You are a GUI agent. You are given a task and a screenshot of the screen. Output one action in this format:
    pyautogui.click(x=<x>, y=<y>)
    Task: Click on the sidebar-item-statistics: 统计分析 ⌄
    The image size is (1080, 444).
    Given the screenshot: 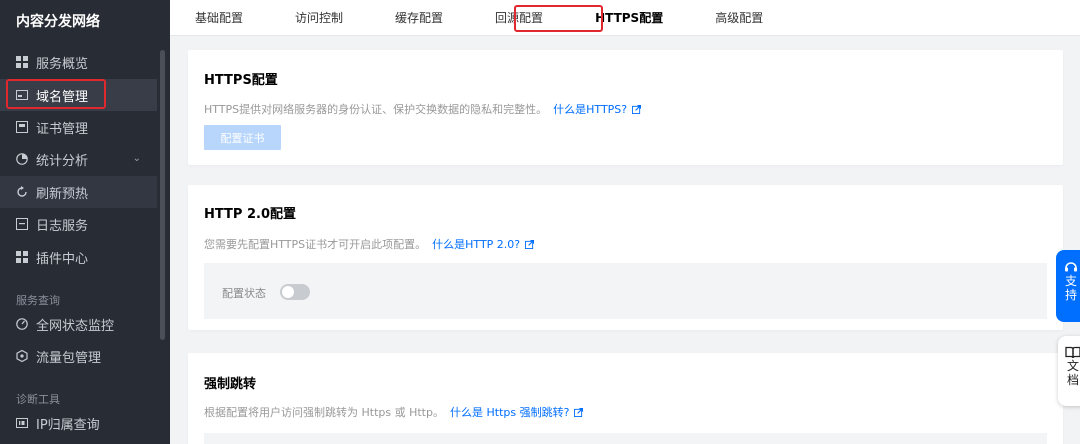 What is the action you would take?
    pyautogui.click(x=78, y=159)
    